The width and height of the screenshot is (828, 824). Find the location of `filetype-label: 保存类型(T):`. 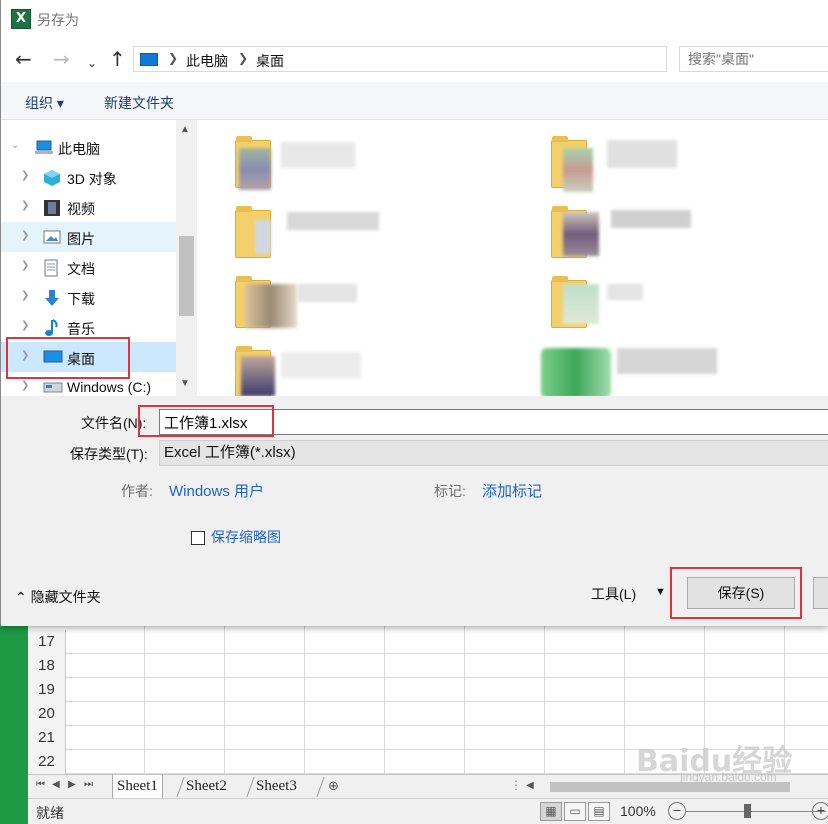

filetype-label: 保存类型(T): is located at coordinates (109, 454).